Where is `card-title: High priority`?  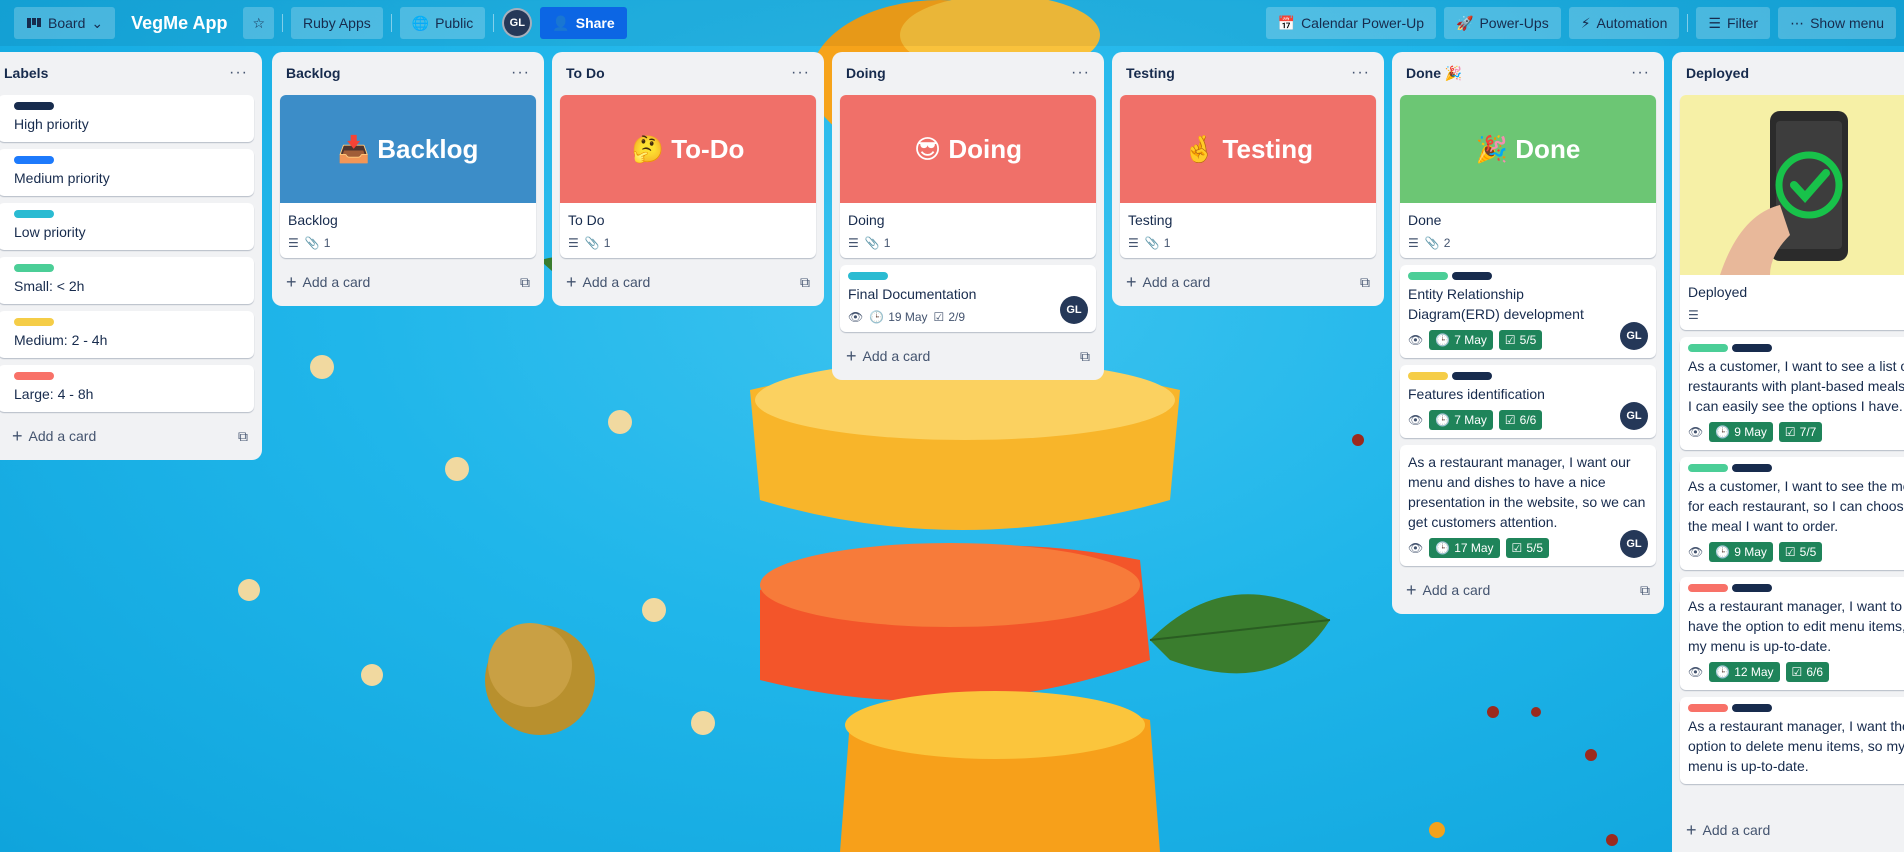 card-title: High priority is located at coordinates (51, 124).